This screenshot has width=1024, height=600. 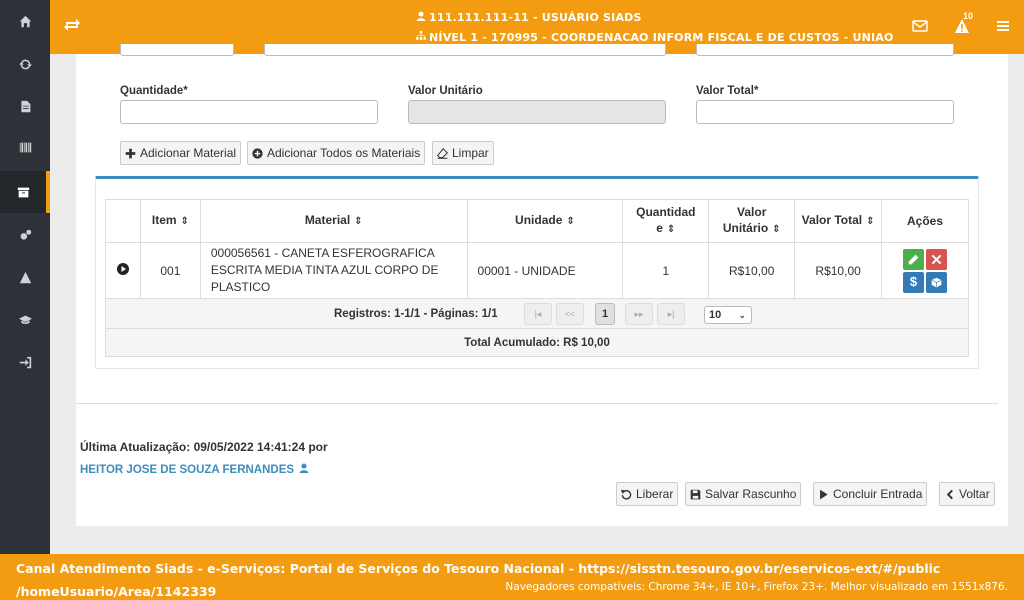 I want to click on close-icon, so click(x=936, y=259).